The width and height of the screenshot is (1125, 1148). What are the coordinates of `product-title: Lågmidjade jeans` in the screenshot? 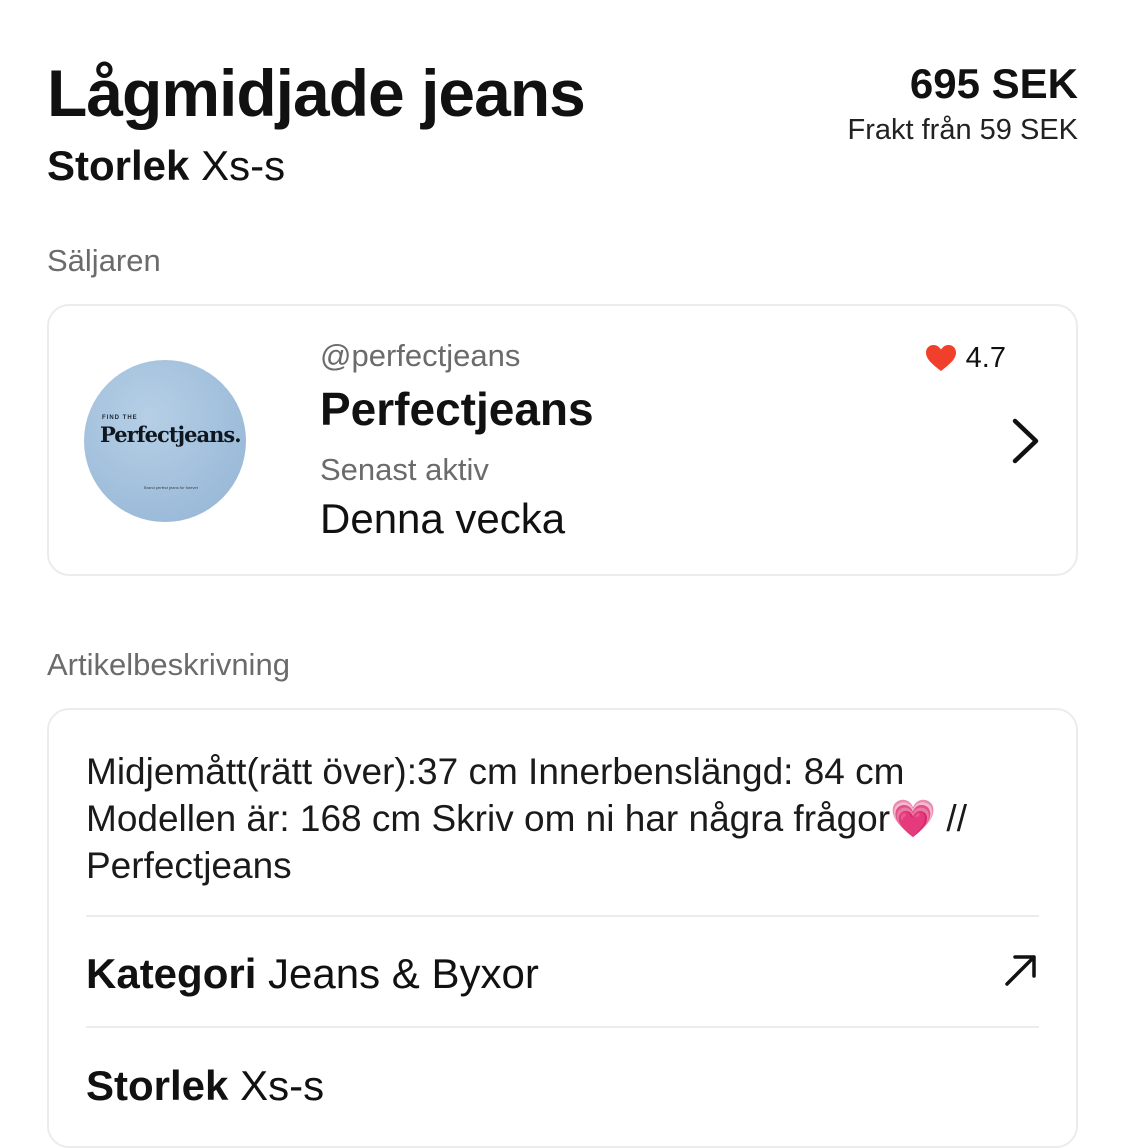 It's located at (316, 93).